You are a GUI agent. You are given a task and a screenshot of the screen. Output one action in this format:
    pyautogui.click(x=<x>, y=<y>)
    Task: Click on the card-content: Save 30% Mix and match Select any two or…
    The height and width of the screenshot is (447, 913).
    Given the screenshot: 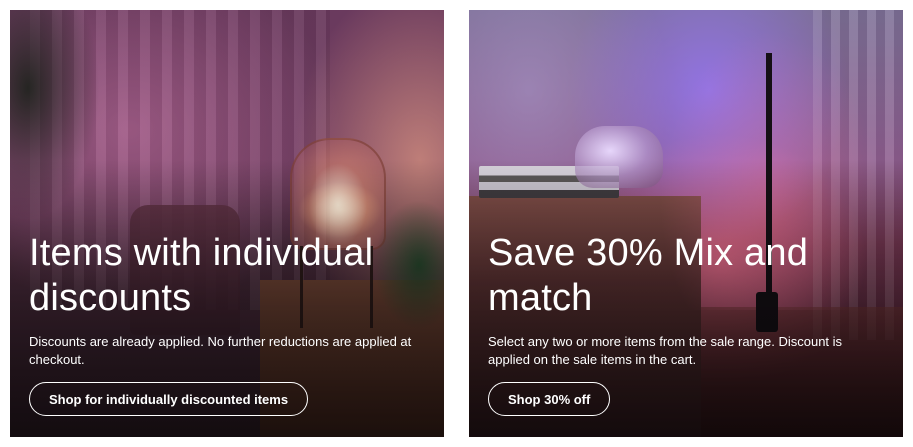 What is the action you would take?
    pyautogui.click(x=686, y=300)
    